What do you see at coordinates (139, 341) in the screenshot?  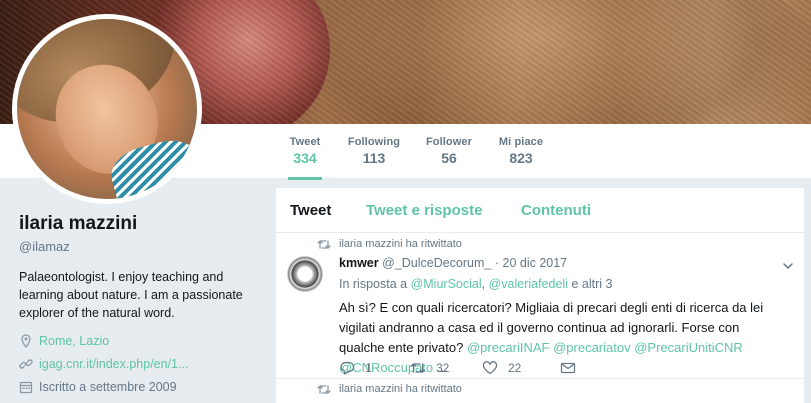 I see `profile-location: Rome, Lazio` at bounding box center [139, 341].